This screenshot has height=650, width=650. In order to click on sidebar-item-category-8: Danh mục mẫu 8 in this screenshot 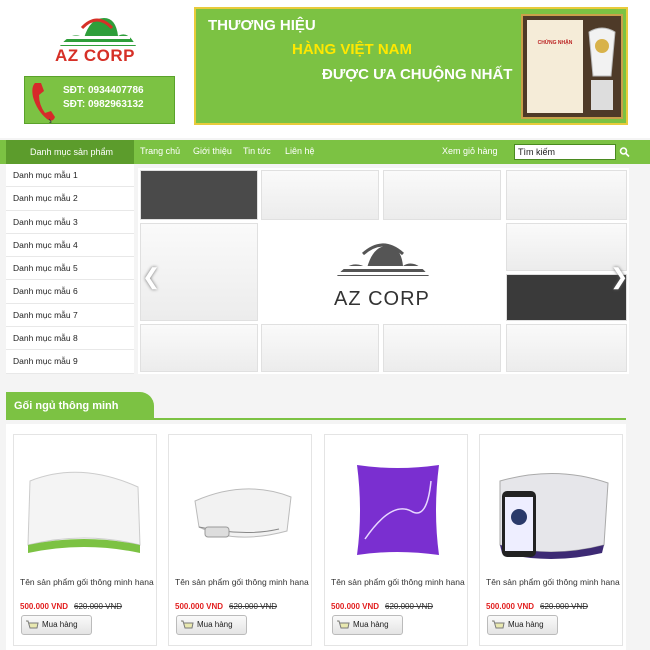, I will do `click(70, 339)`.